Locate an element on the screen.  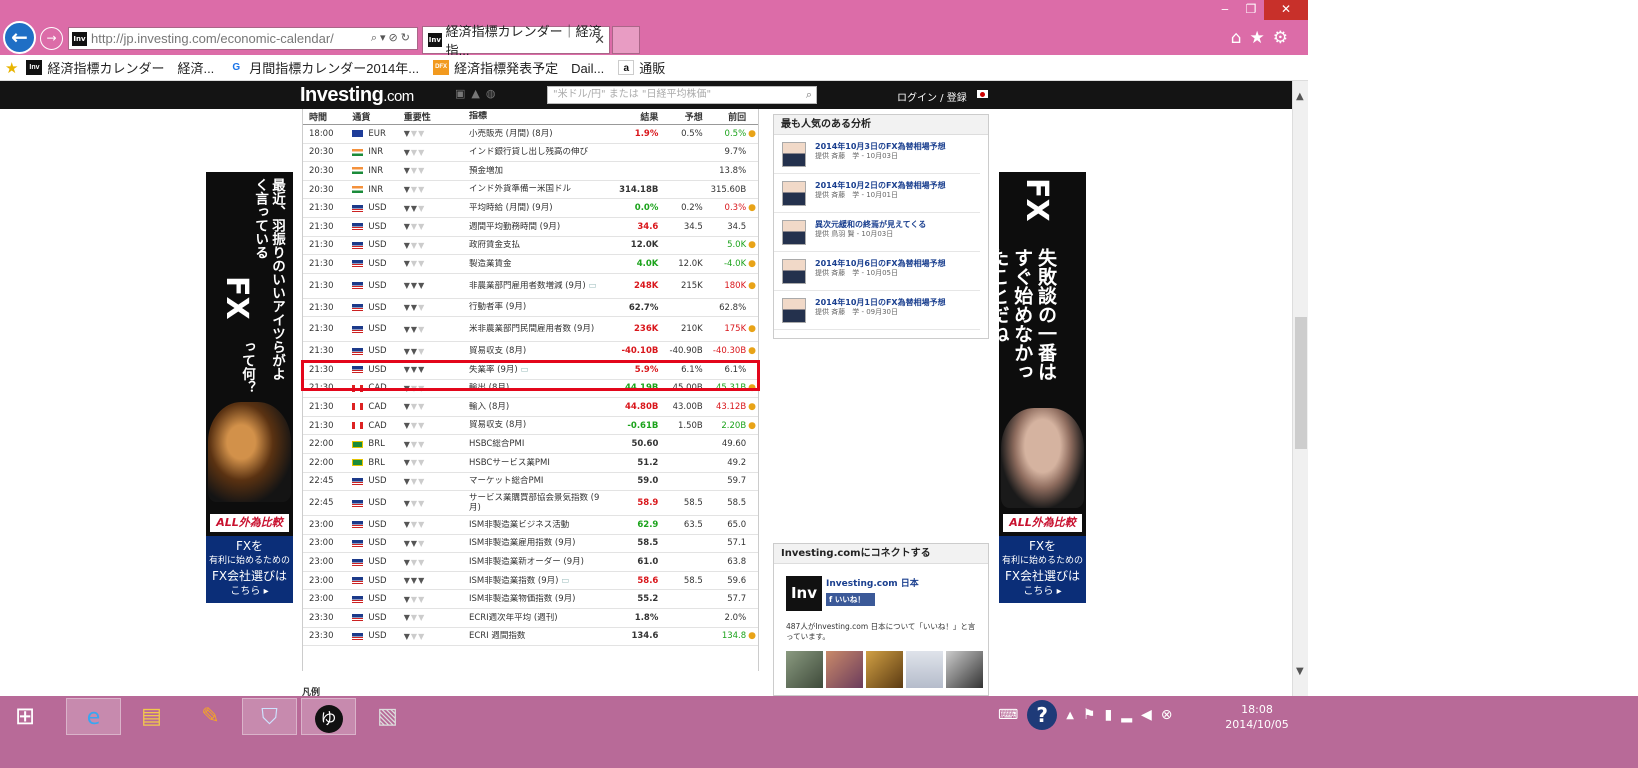
fb-page-name: Investing.com 日本 is located at coordinates (872, 582).